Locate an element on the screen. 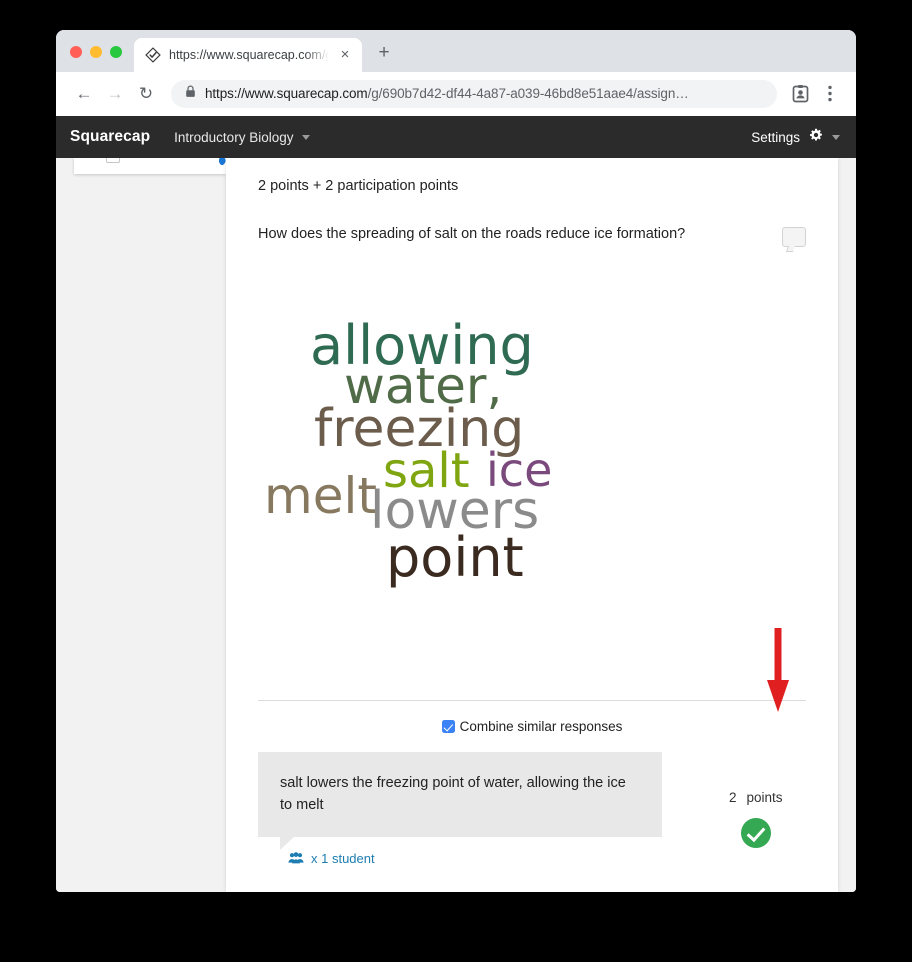 The height and width of the screenshot is (962, 912). reload-button: ↻ is located at coordinates (146, 94).